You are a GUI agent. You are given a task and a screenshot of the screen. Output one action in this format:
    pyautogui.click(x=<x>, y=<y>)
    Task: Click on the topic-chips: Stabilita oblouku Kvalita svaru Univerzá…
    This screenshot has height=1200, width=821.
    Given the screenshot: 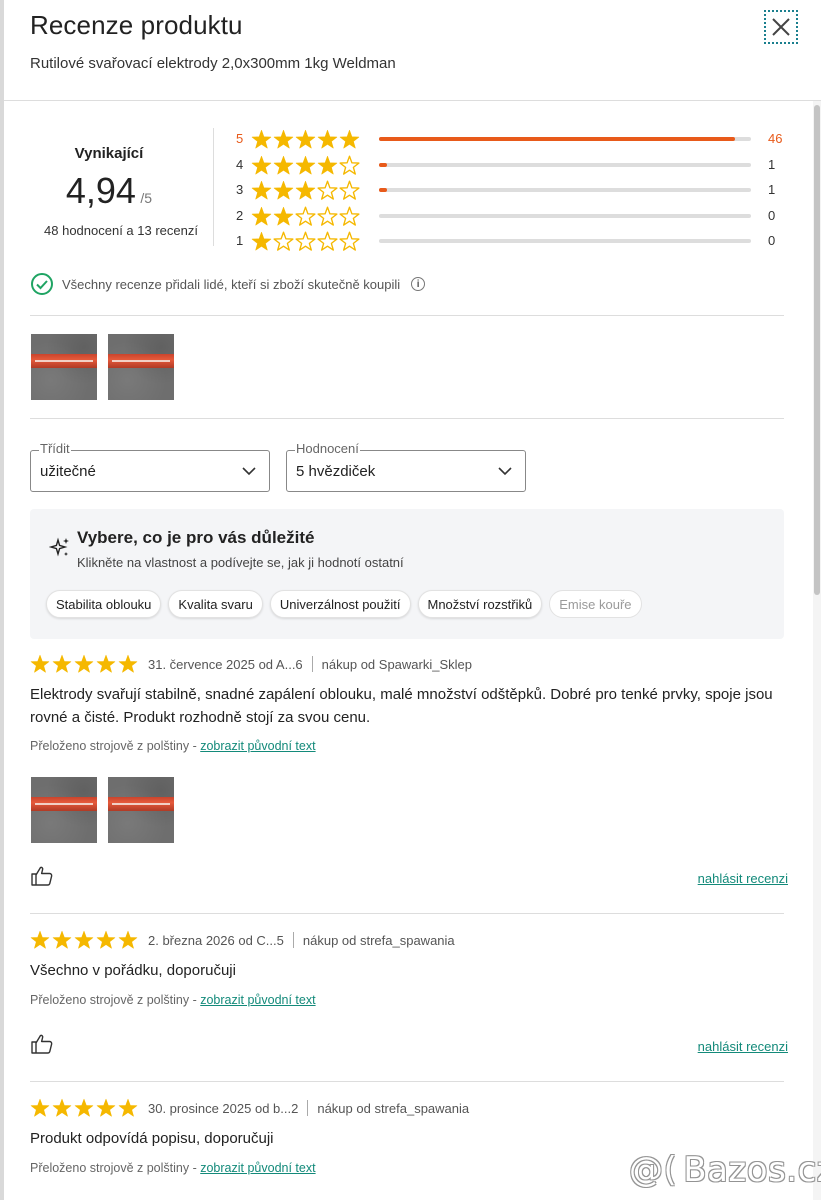 What is the action you would take?
    pyautogui.click(x=344, y=604)
    